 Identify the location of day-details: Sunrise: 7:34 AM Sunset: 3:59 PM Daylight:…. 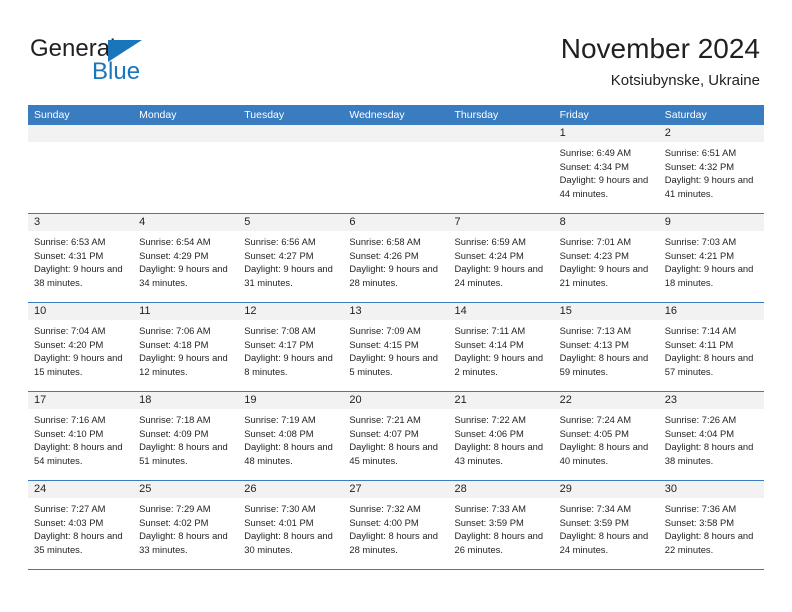
(606, 527).